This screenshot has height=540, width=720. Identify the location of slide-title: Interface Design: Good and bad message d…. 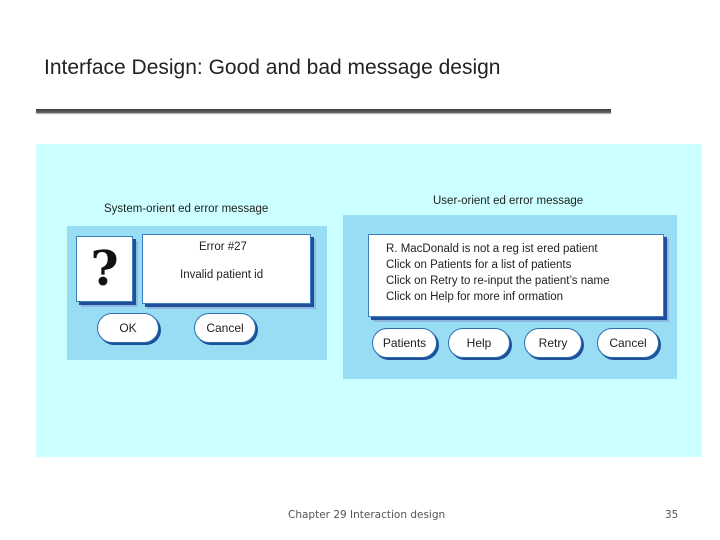
(272, 67).